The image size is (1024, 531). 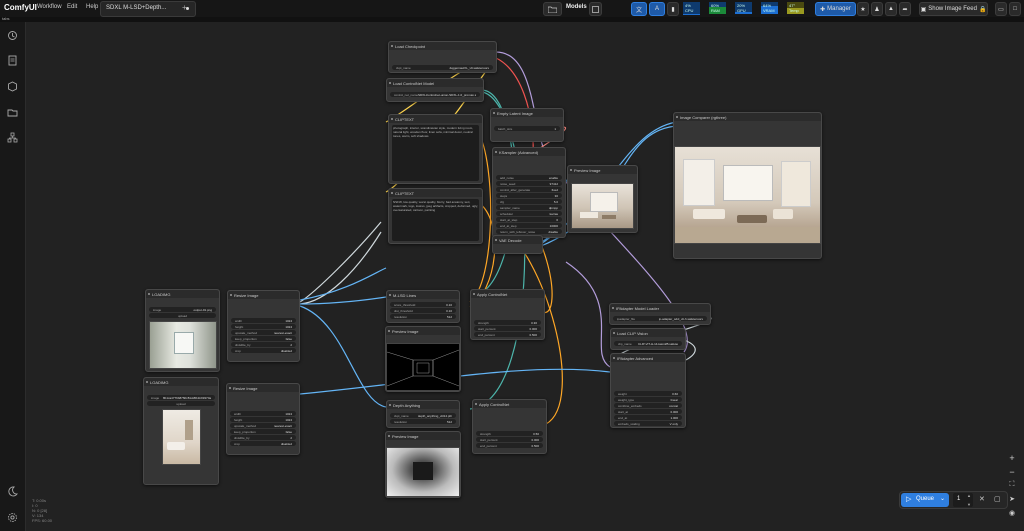 What do you see at coordinates (423, 359) in the screenshot?
I see `node-preview-lines: Preview Image` at bounding box center [423, 359].